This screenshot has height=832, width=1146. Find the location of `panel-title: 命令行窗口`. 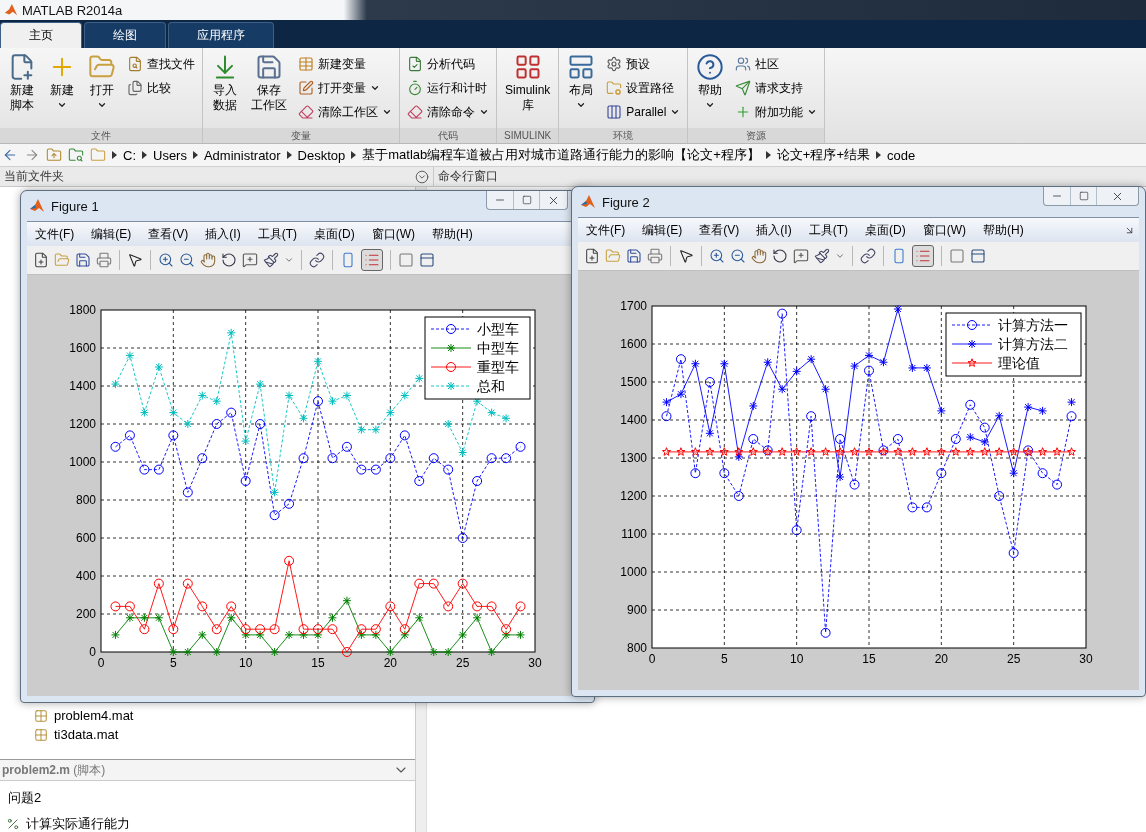

panel-title: 命令行窗口 is located at coordinates (468, 176).